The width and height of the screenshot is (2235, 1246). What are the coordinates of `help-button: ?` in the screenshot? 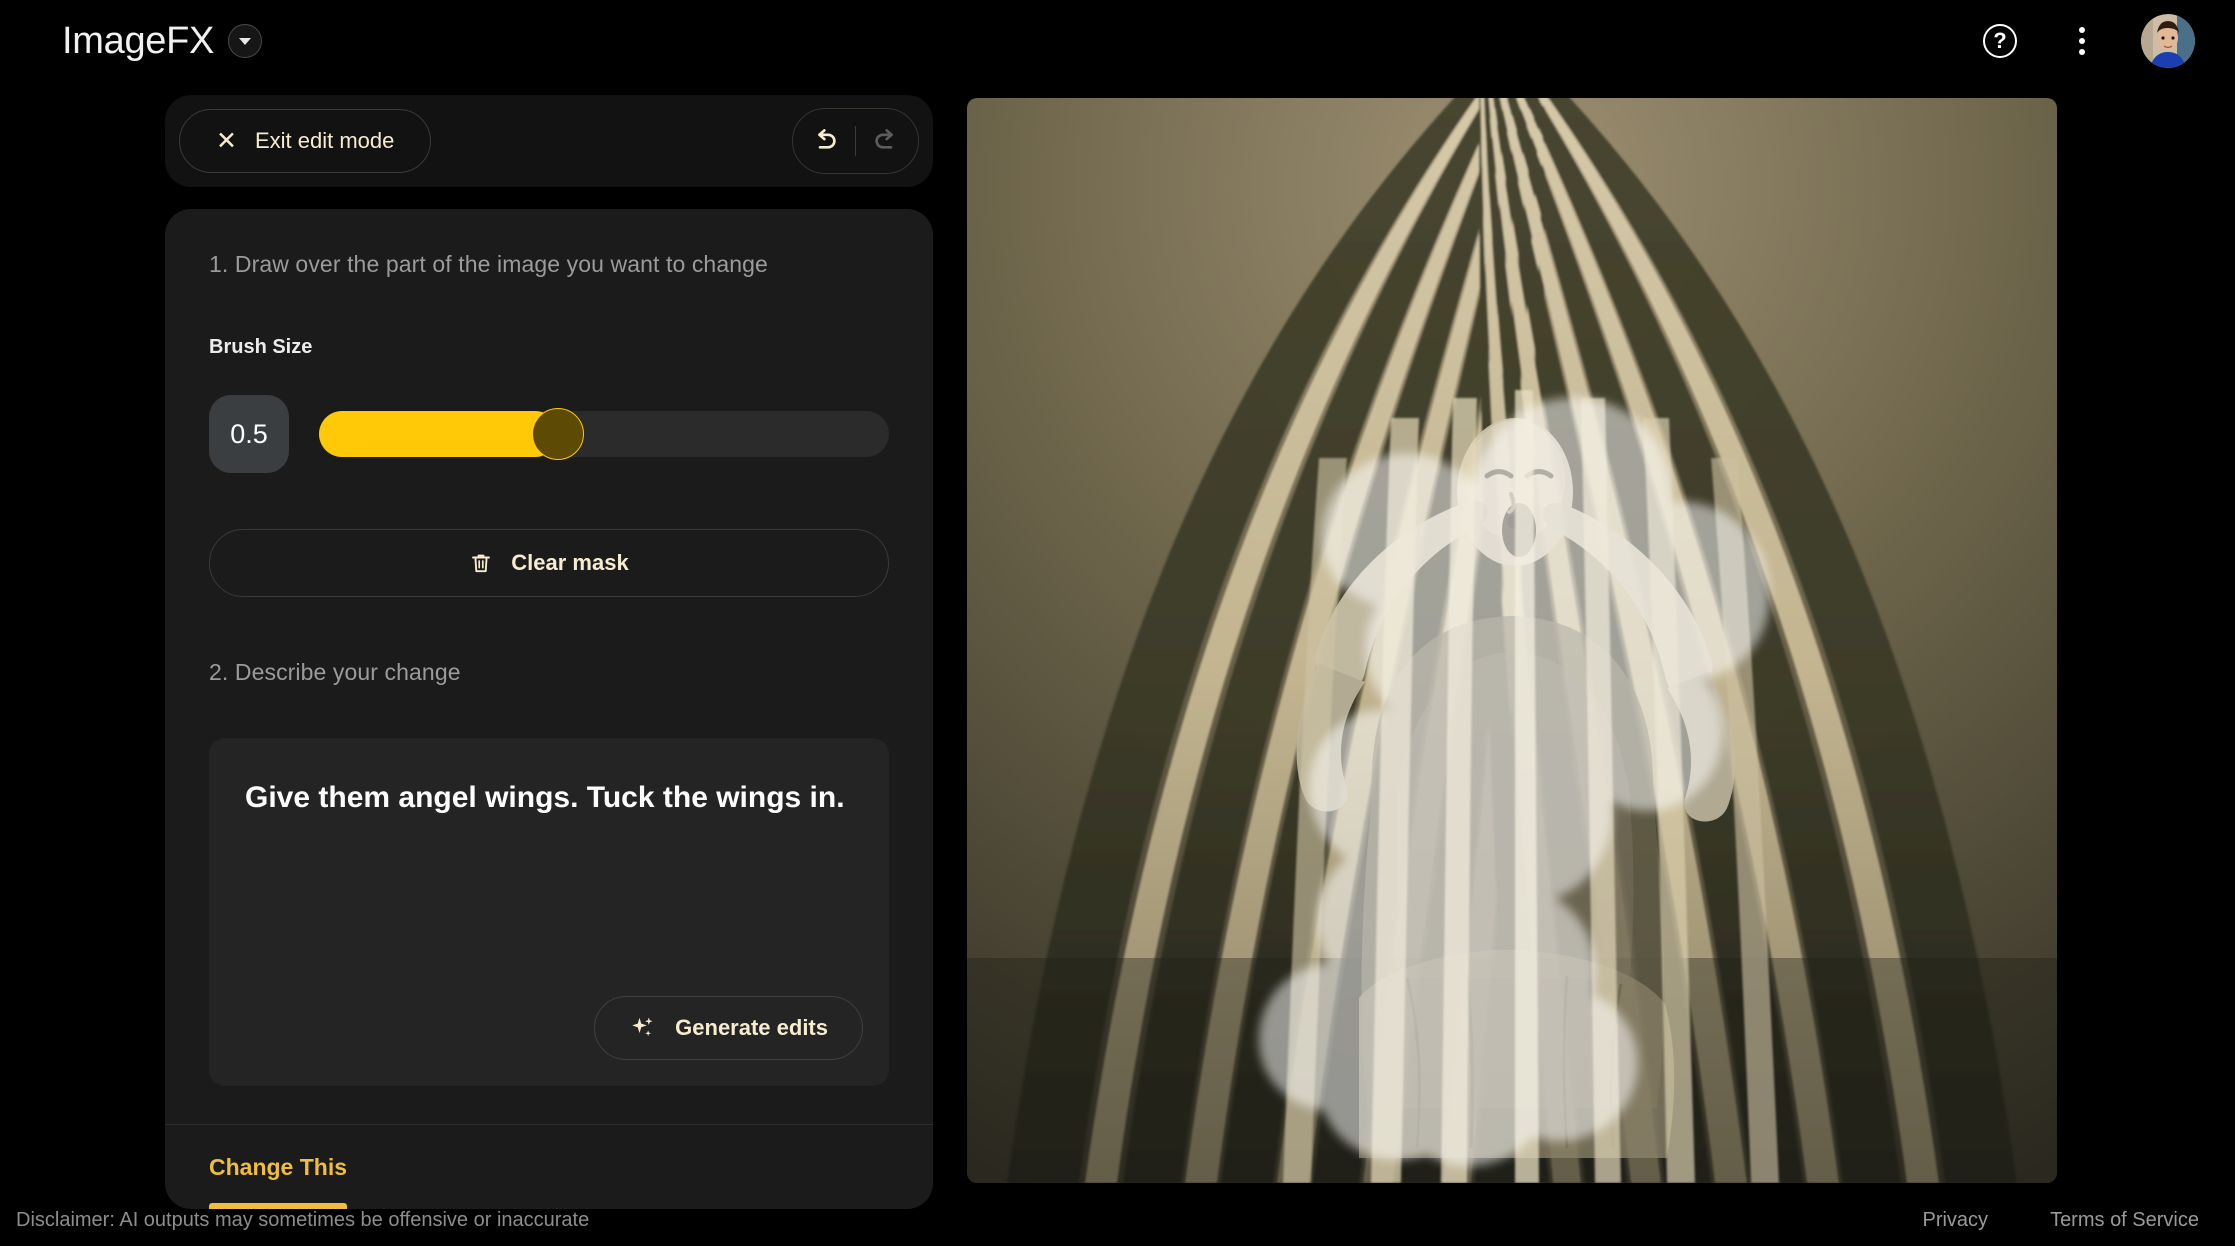 It's located at (2000, 41).